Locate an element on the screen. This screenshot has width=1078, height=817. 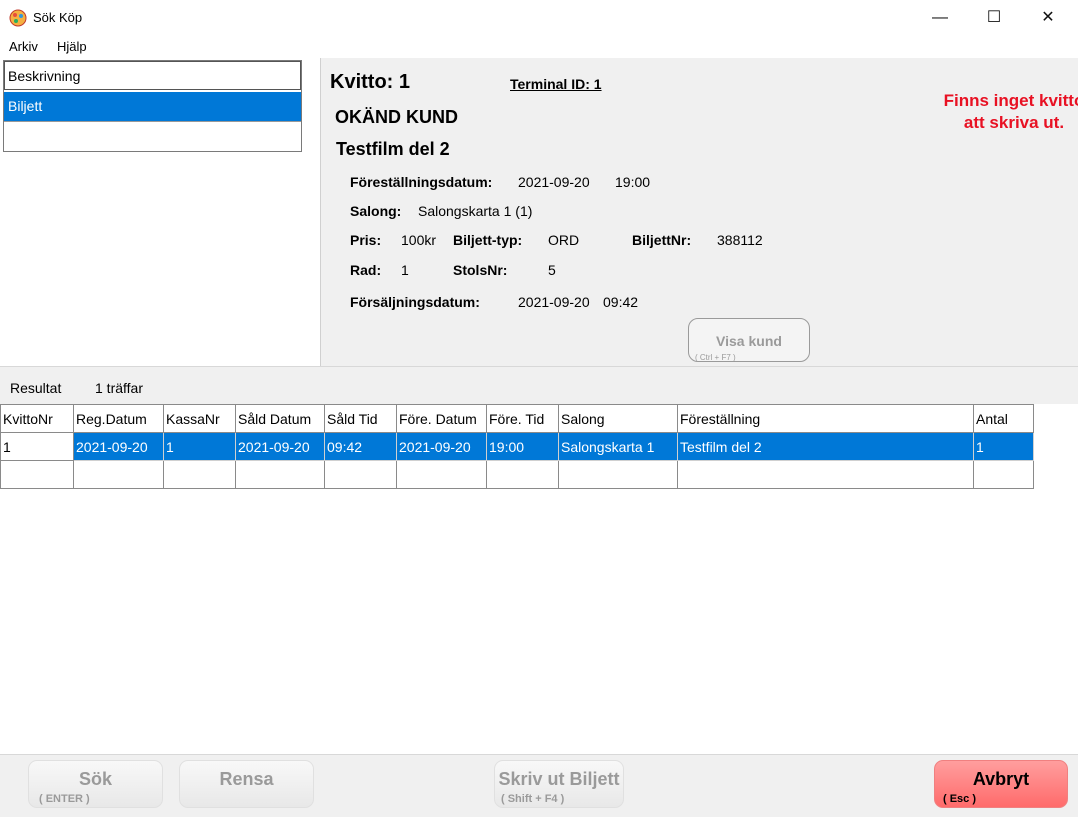
ticket-type-value: ORD is located at coordinates (564, 240).